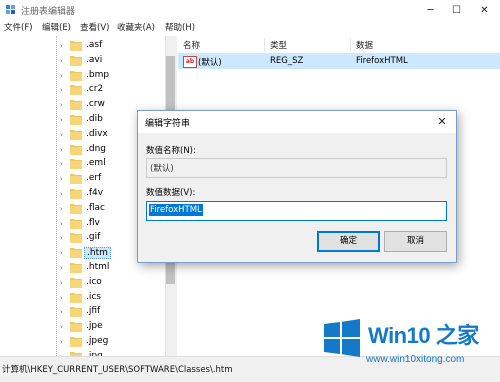 This screenshot has width=500, height=382. Describe the element at coordinates (93, 296) in the screenshot. I see `tree-item-label: .ics` at that location.